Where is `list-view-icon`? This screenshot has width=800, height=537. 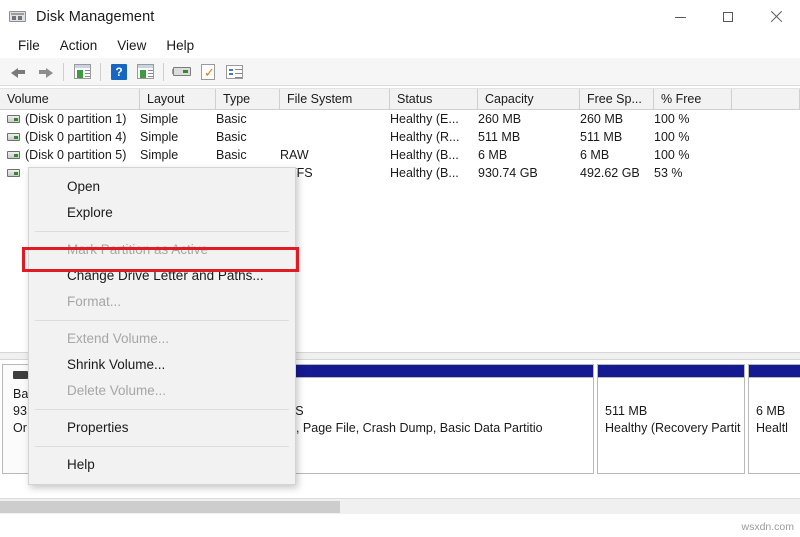 list-view-icon is located at coordinates (234, 72).